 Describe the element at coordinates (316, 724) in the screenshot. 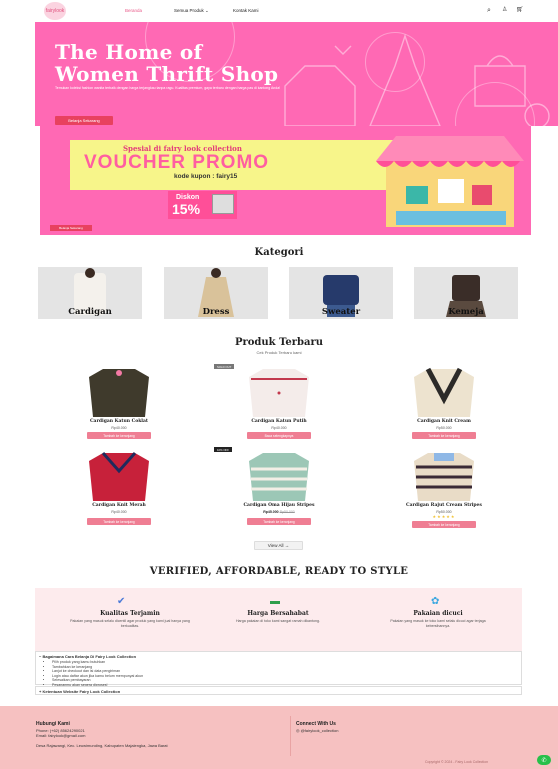

I see `footer-connect-title: Connect With Us` at that location.